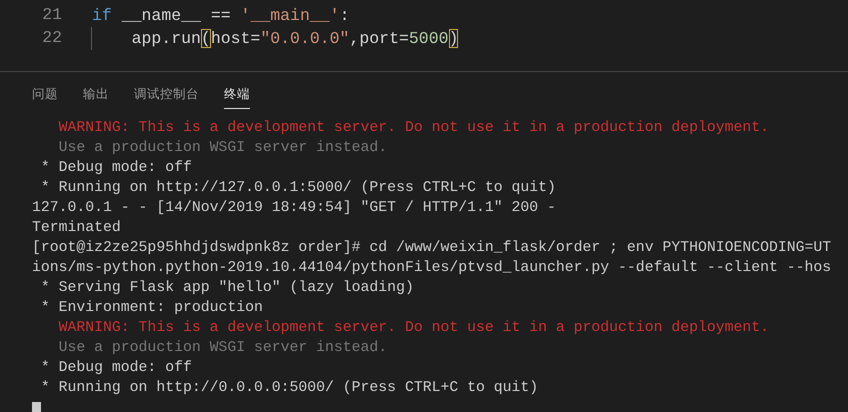  What do you see at coordinates (45, 97) in the screenshot?
I see `panel-tab: 问题` at bounding box center [45, 97].